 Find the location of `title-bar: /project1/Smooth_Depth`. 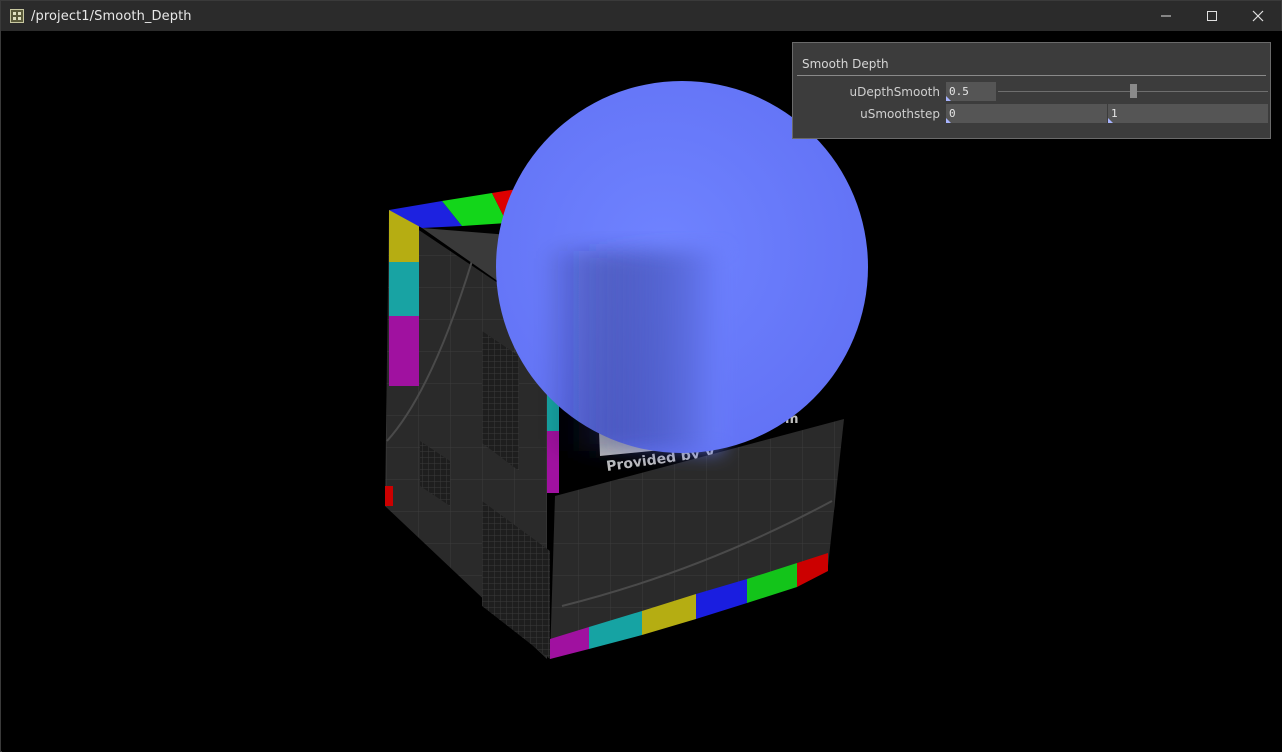

title-bar: /project1/Smooth_Depth is located at coordinates (641, 16).